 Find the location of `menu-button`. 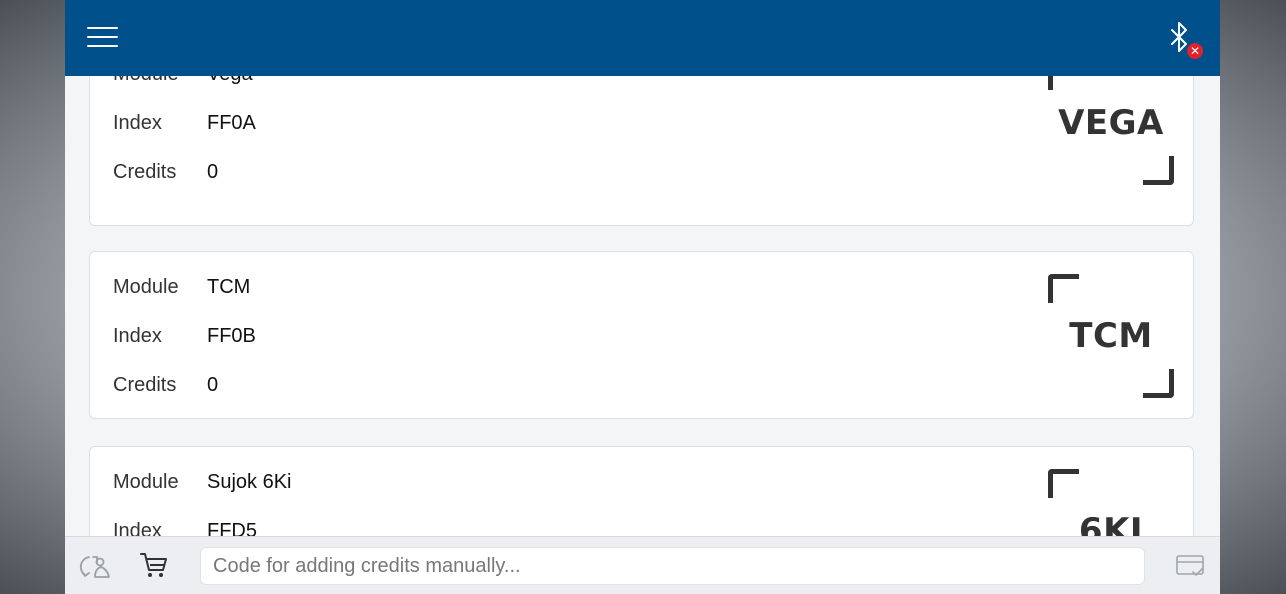

menu-button is located at coordinates (103, 37).